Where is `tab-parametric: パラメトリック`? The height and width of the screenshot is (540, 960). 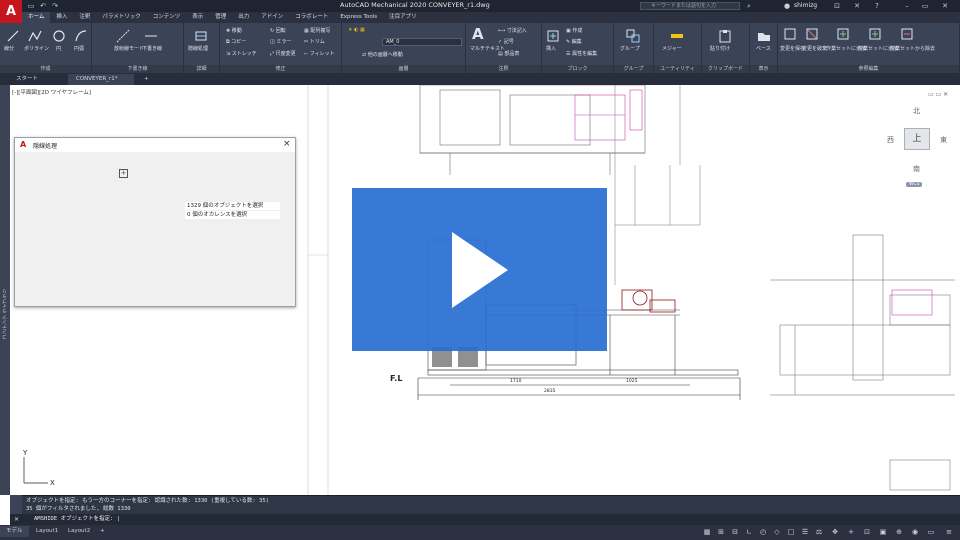
tab-parametric: パラメトリック is located at coordinates (121, 17).